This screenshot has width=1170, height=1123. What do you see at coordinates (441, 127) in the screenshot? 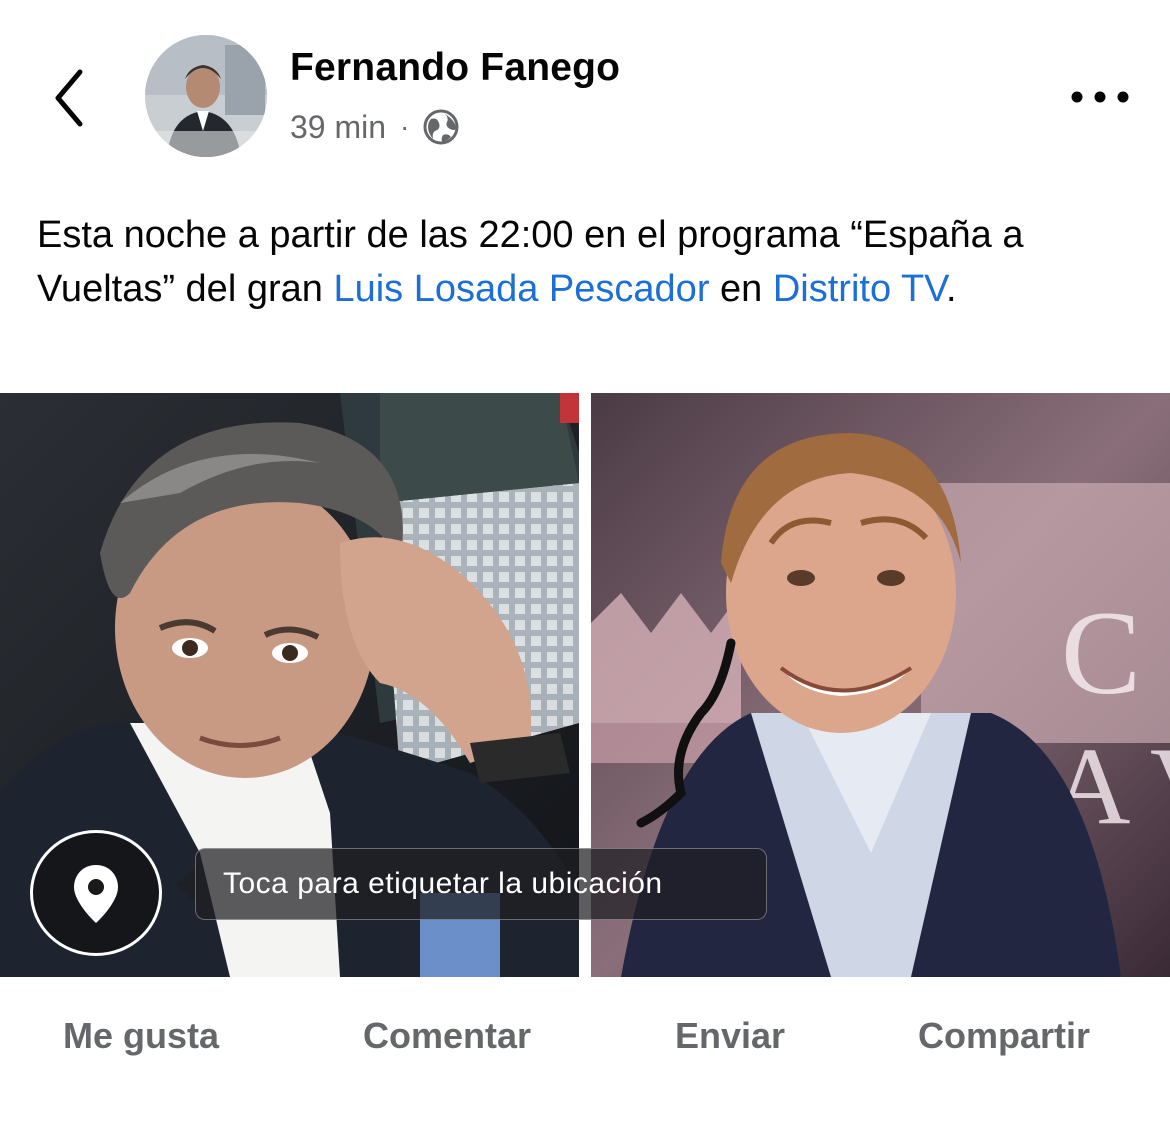
I see `globe-icon` at bounding box center [441, 127].